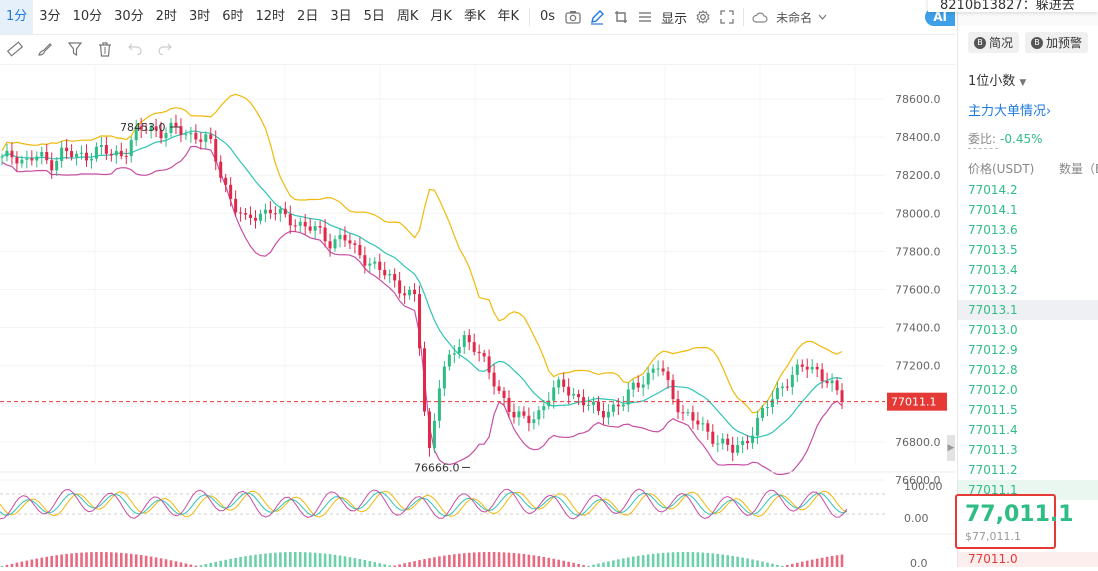 The image size is (1098, 571). I want to click on display-menu: 显示, so click(674, 17).